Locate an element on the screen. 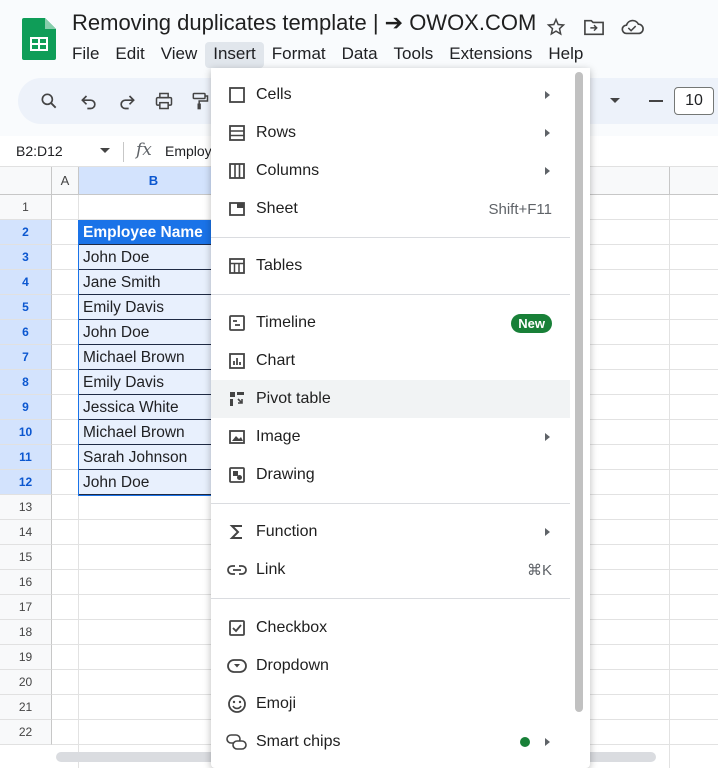 The height and width of the screenshot is (768, 718). menu-tools: Tools is located at coordinates (414, 55).